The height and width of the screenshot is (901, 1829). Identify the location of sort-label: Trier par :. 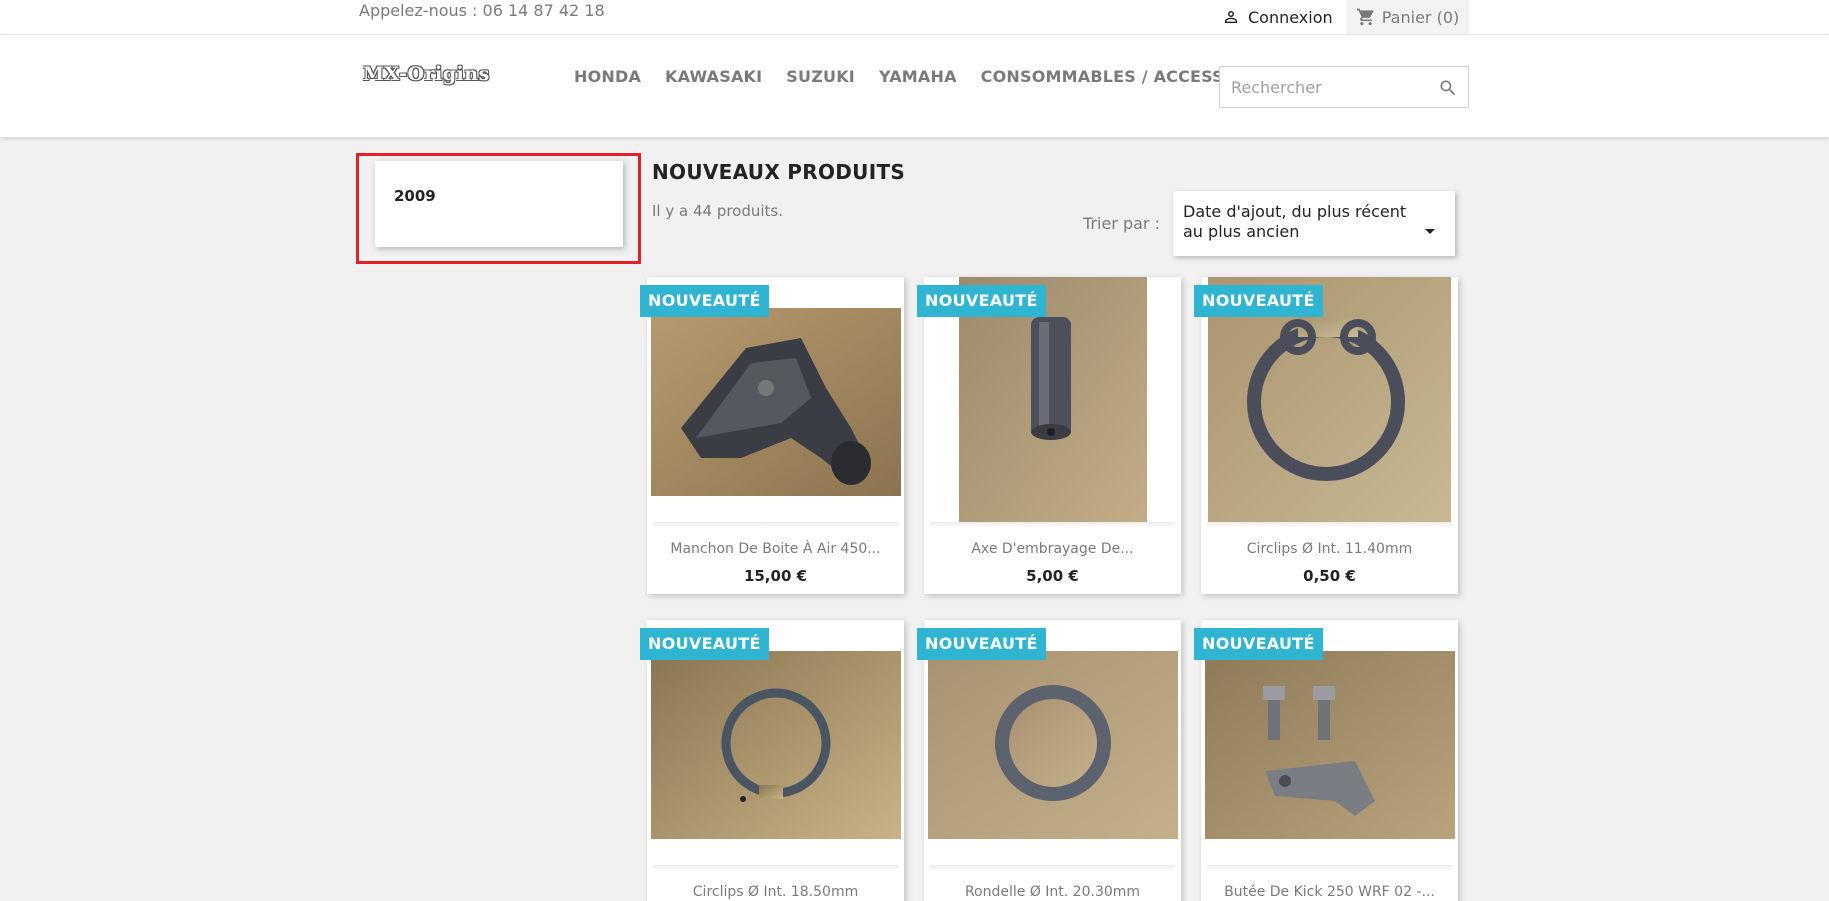
(1121, 223).